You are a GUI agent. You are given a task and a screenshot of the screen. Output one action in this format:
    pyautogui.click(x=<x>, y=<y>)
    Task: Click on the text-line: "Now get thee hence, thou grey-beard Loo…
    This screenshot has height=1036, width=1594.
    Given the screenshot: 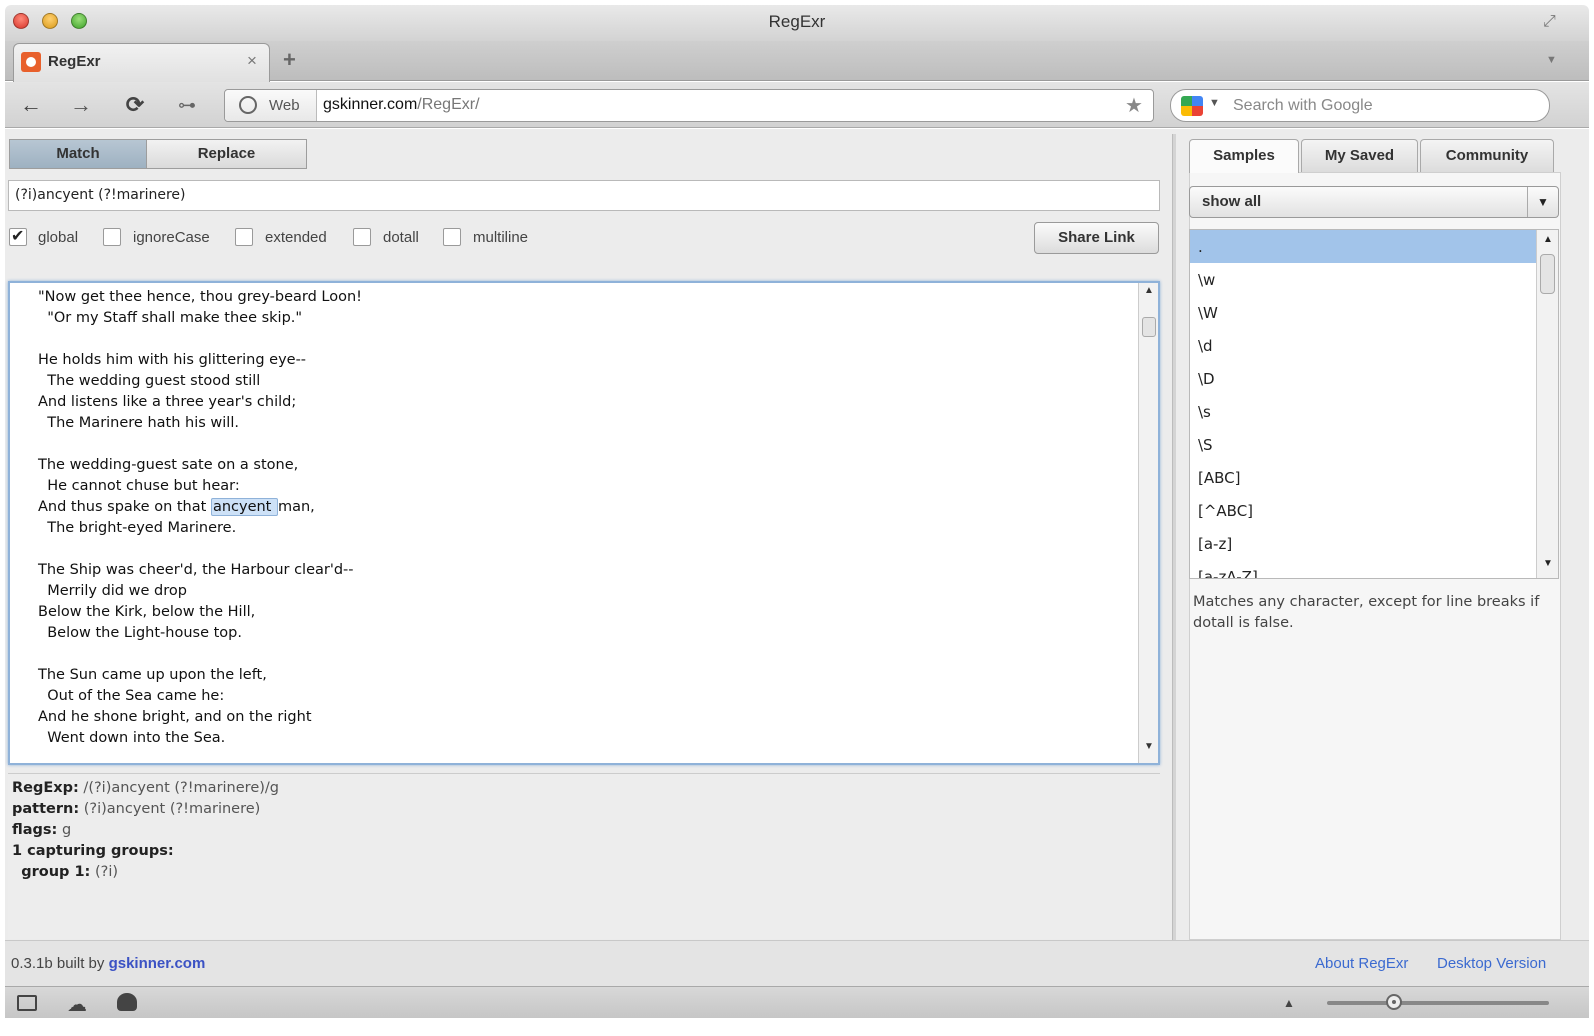 What is the action you would take?
    pyautogui.click(x=200, y=297)
    